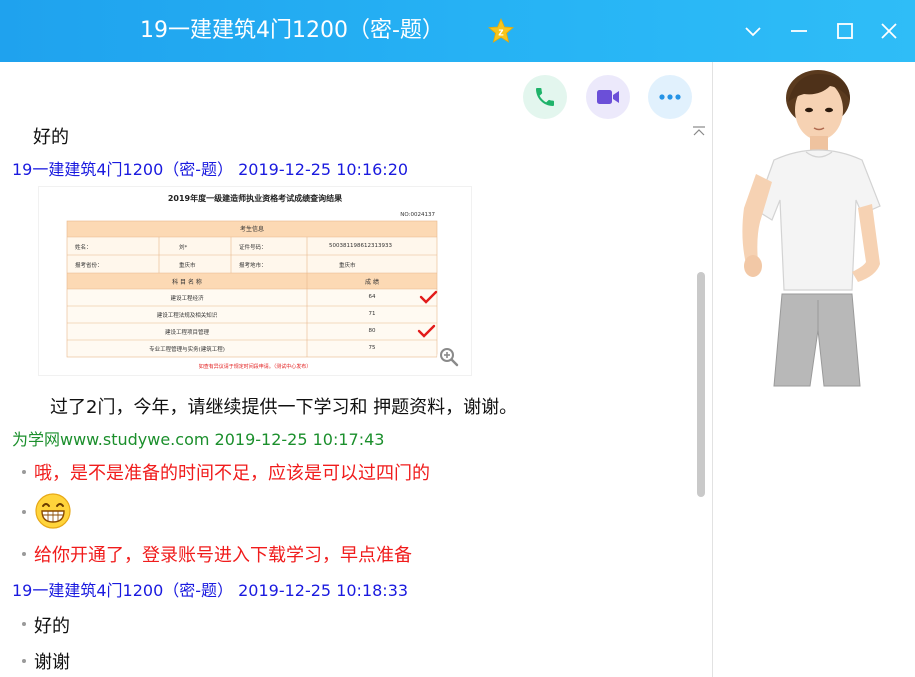 The height and width of the screenshot is (677, 915). Describe the element at coordinates (223, 555) in the screenshot. I see `message-text: 给你开通了，登录账号进入下载学习，早点准备` at that location.